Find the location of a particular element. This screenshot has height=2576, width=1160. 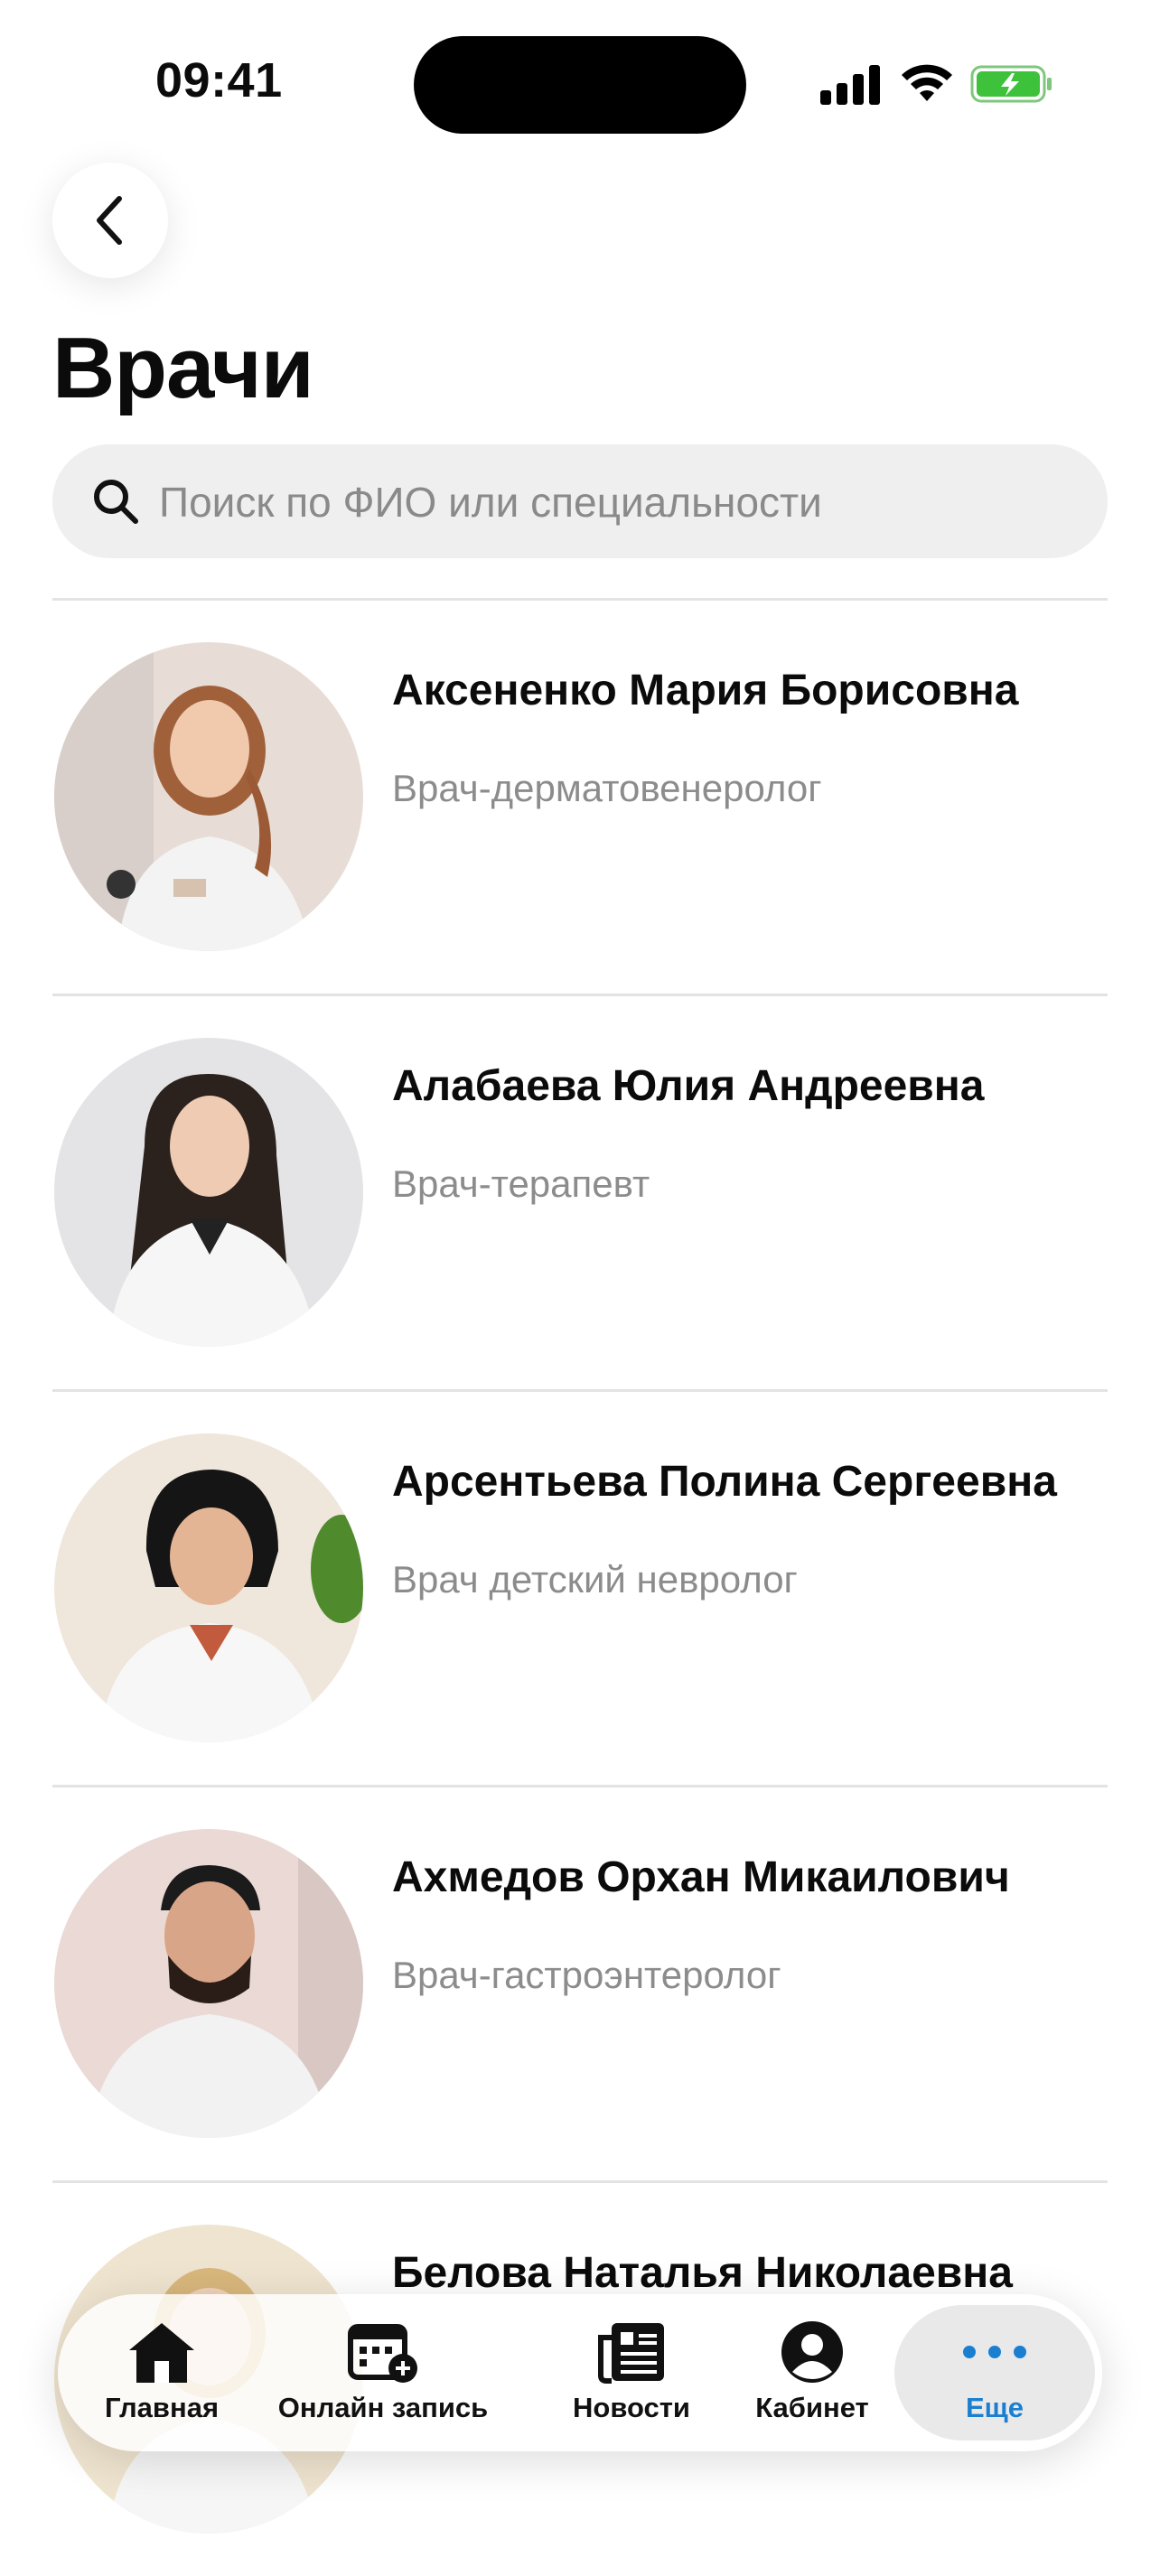

tab-label: Онлайн запись is located at coordinates (383, 2407).